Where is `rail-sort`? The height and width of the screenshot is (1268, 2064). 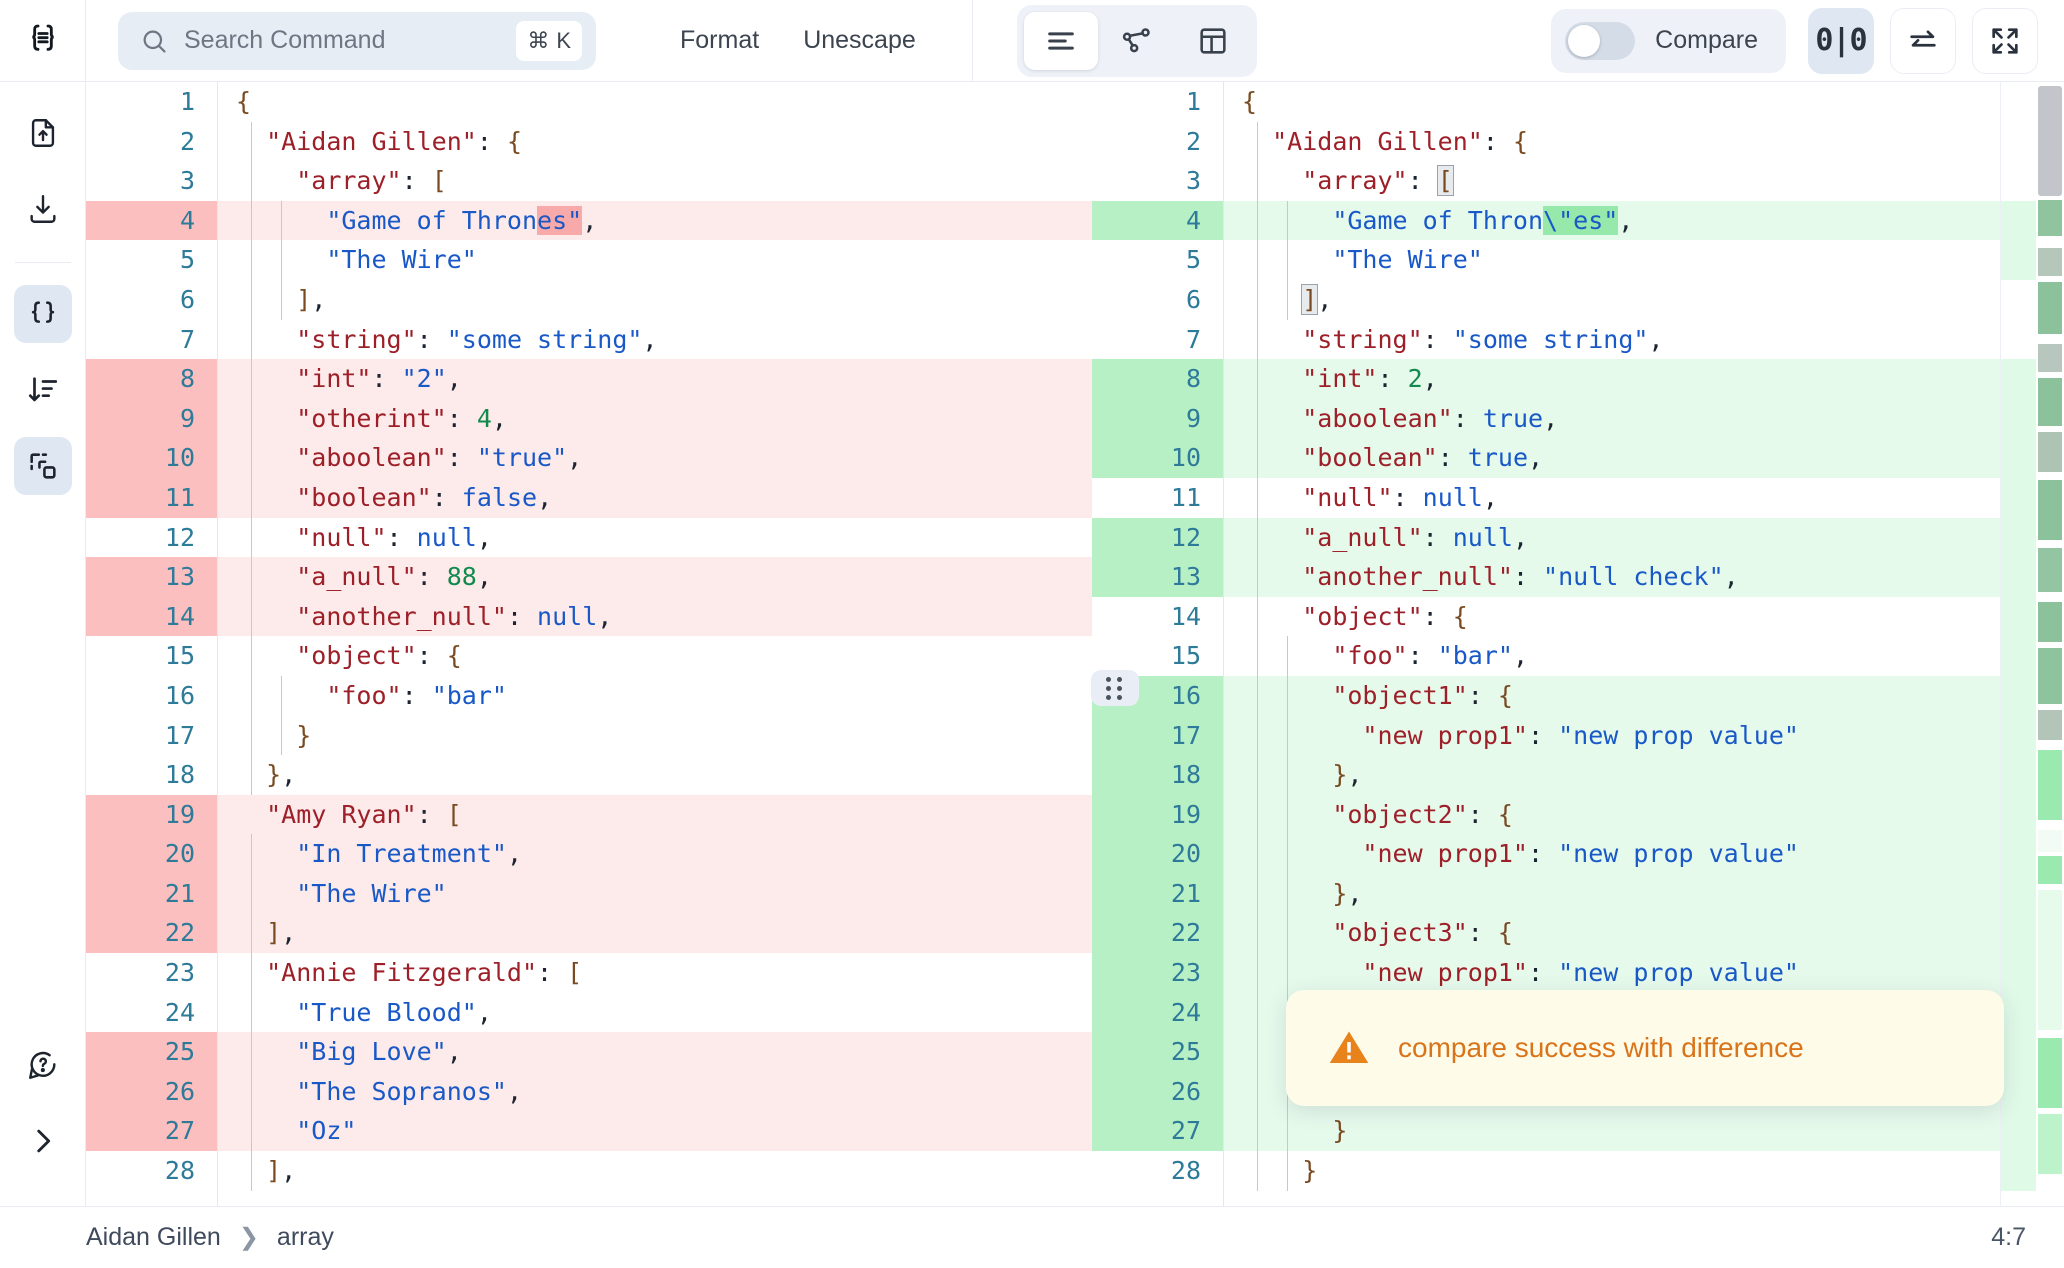 rail-sort is located at coordinates (43, 390).